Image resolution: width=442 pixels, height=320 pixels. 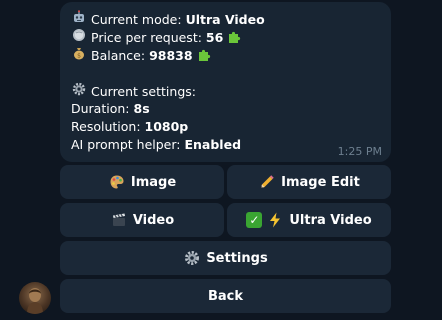 I want to click on price-line: Price per request: 56, so click(x=225, y=37).